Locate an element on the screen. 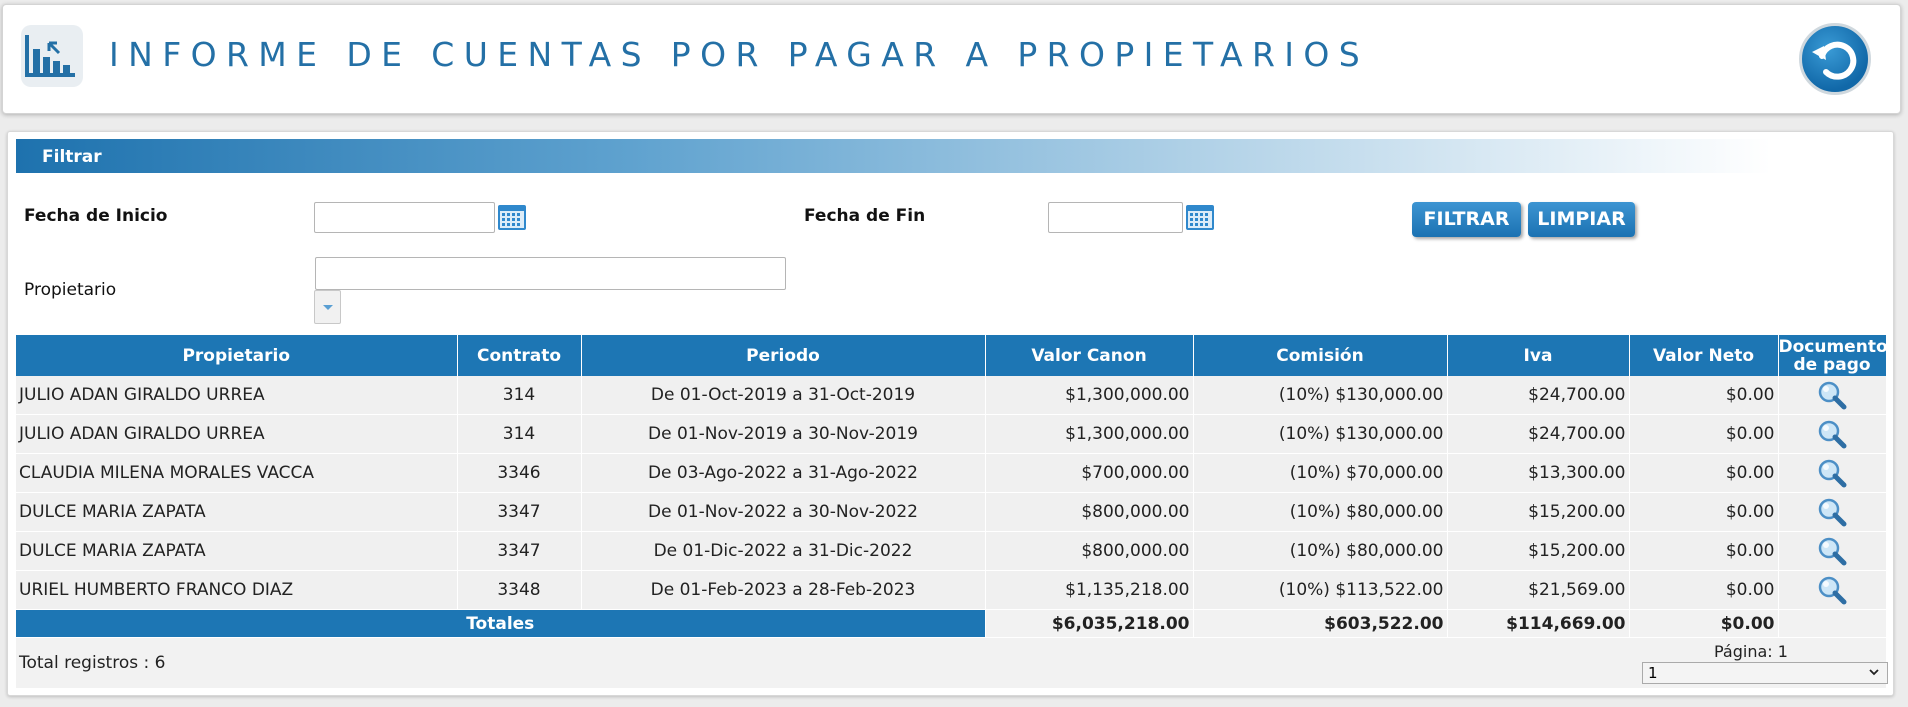 The image size is (1908, 707). cell-contract: 3346 is located at coordinates (519, 473).